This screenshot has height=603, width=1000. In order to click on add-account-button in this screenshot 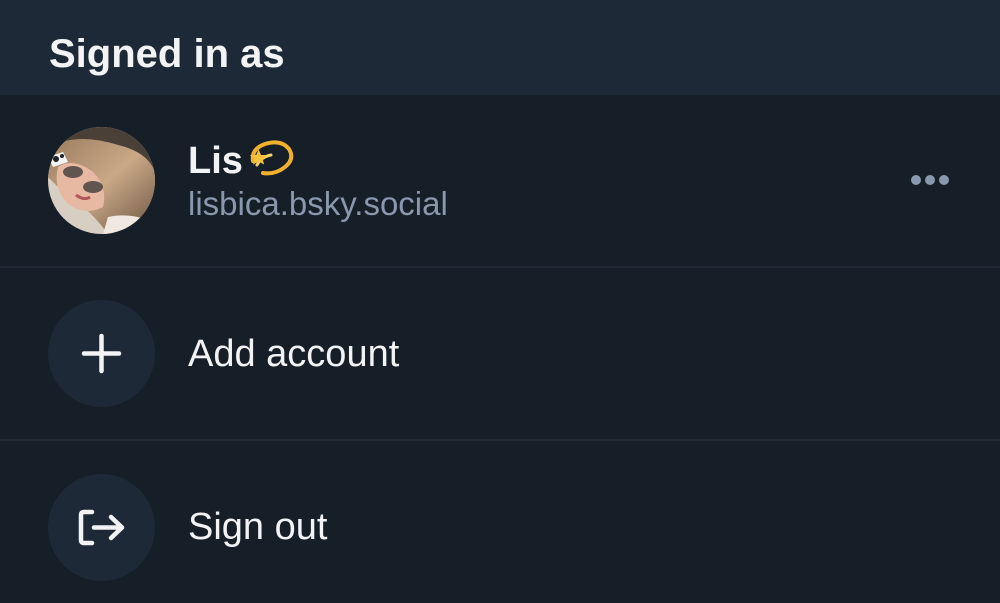, I will do `click(101, 353)`.